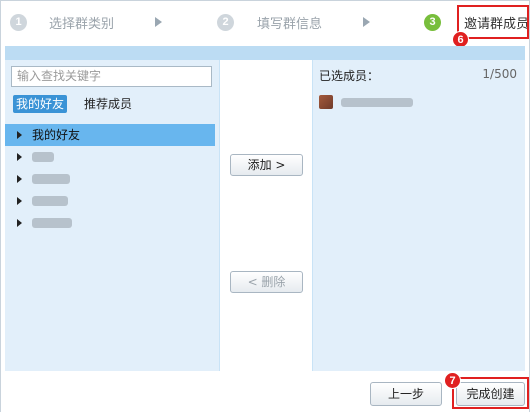  Describe the element at coordinates (108, 104) in the screenshot. I see `tab-recommended-members: 推荐成员` at that location.